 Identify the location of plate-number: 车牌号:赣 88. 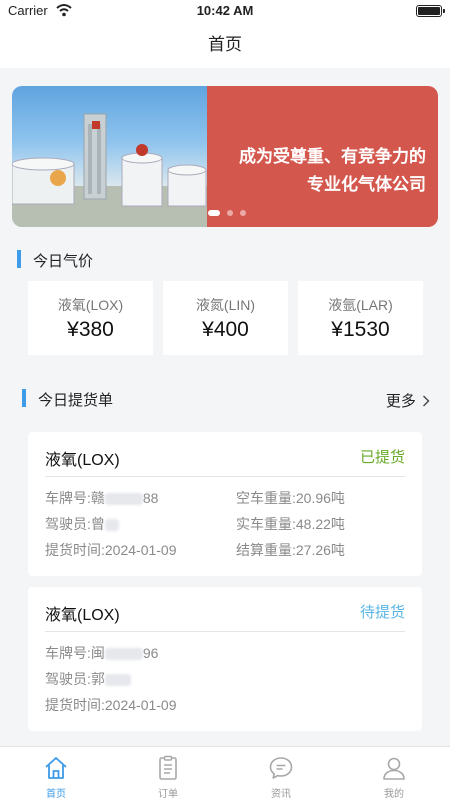
(102, 498).